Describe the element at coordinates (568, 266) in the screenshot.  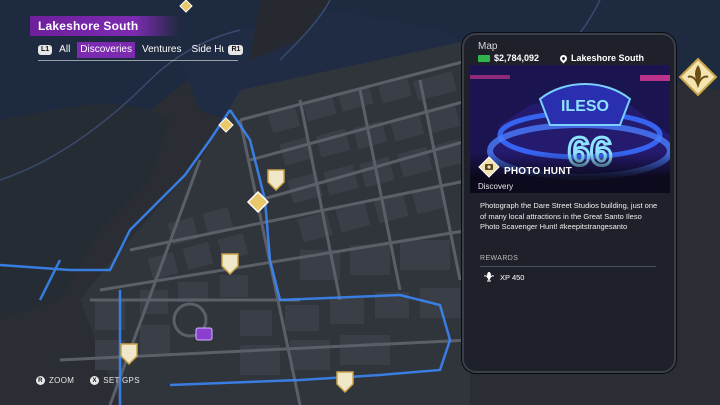
I see `rewards-divider` at that location.